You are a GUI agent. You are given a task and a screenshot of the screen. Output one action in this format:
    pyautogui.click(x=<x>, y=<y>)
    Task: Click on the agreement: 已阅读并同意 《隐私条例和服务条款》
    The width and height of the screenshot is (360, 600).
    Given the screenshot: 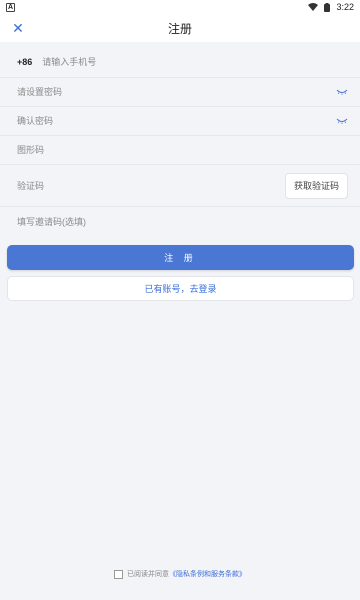 What is the action you would take?
    pyautogui.click(x=180, y=574)
    